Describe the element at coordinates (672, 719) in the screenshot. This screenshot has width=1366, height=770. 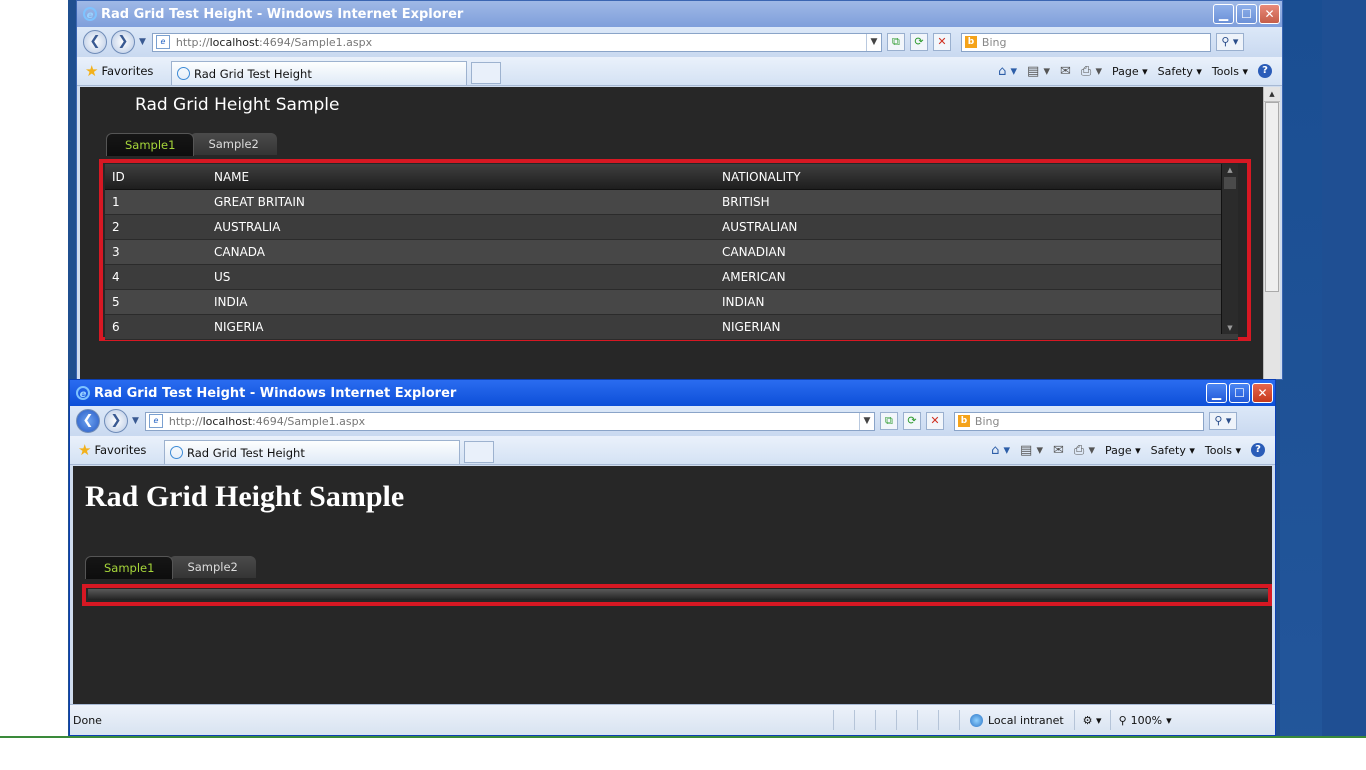
I see `status-bar: Done Local intranet ⚙ ▾ ⚲ 100% ▾` at that location.